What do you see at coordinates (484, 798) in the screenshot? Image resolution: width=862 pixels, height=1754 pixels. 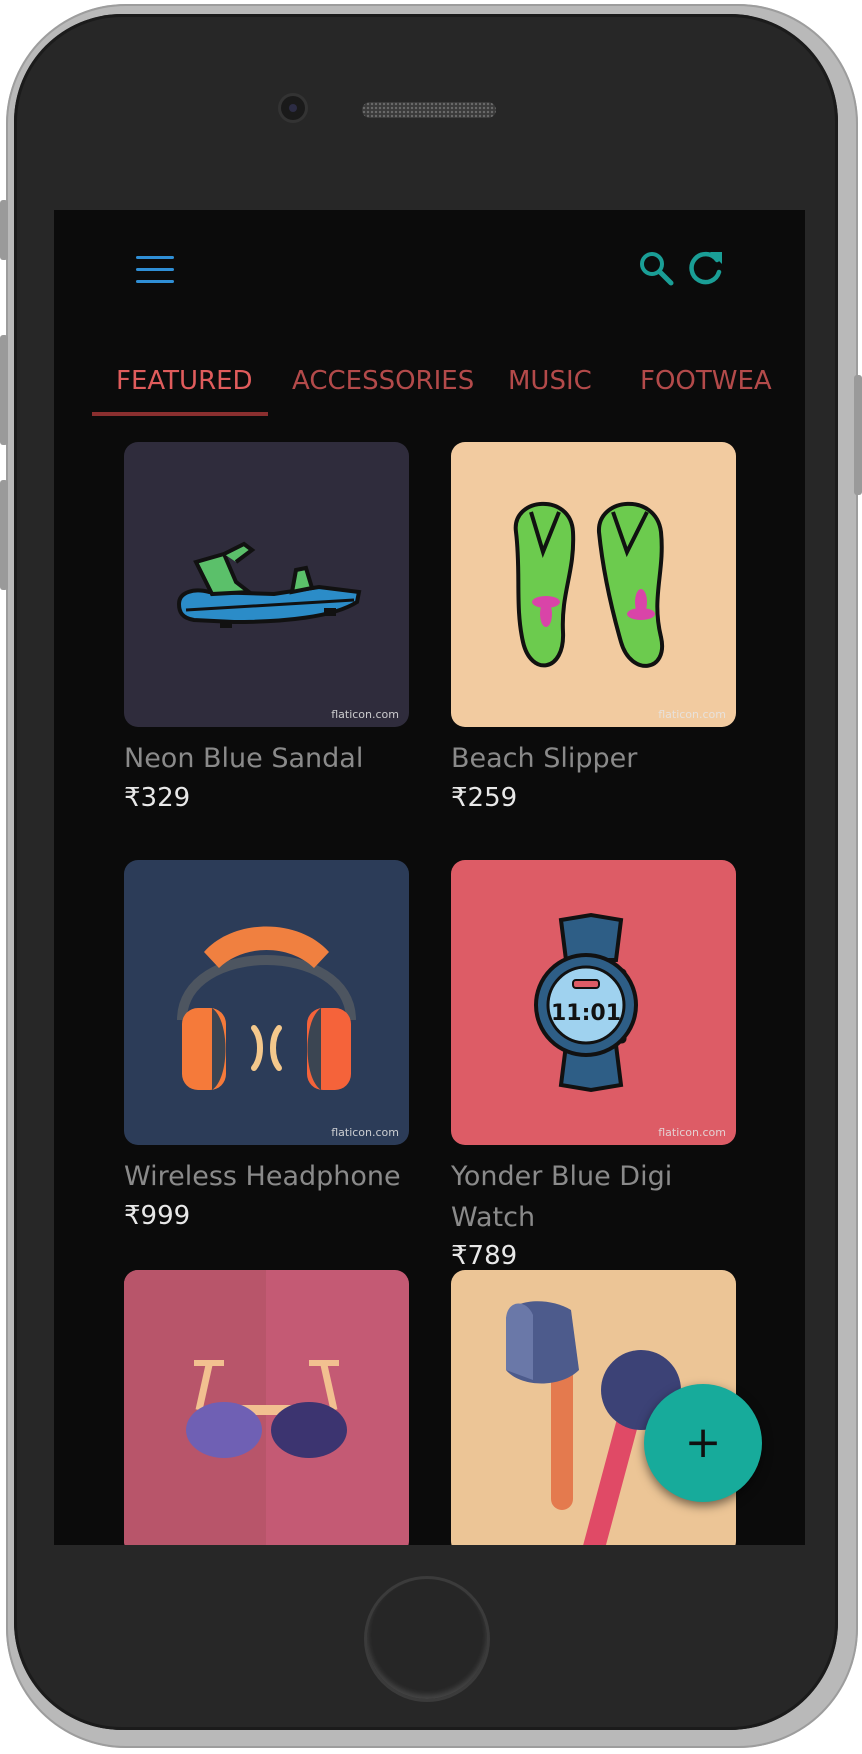 I see `product-price: ₹259` at bounding box center [484, 798].